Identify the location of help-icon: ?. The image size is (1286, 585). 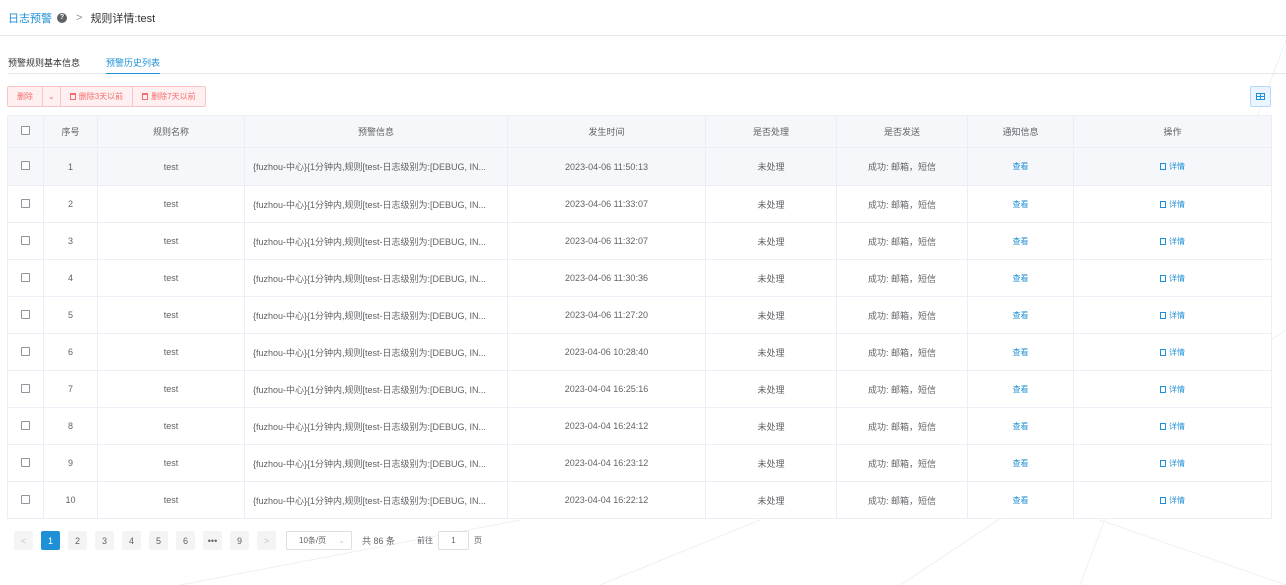
(62, 17).